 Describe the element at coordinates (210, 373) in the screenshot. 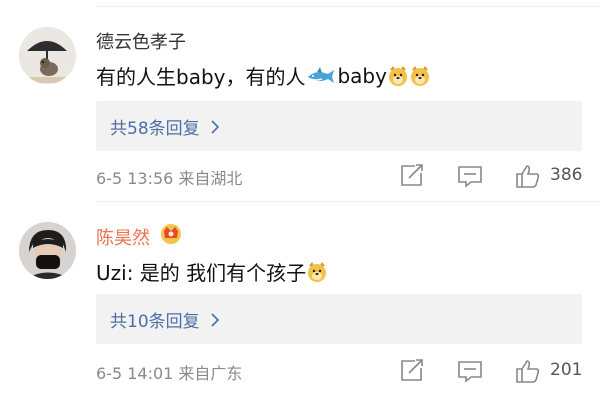

I see `location: 来自广东` at that location.